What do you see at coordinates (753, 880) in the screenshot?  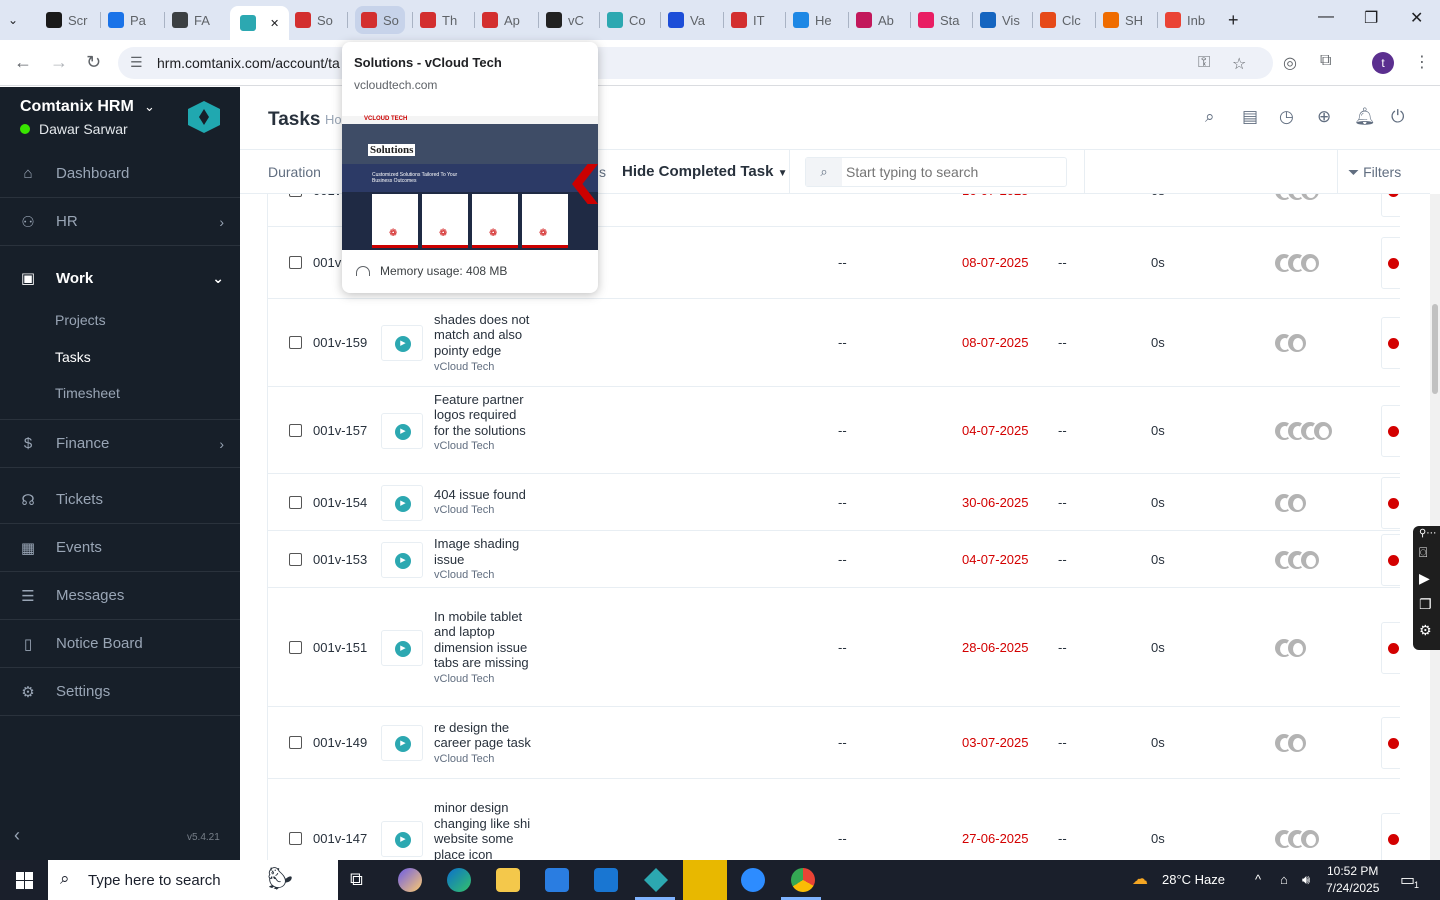 I see `zoom-icon` at bounding box center [753, 880].